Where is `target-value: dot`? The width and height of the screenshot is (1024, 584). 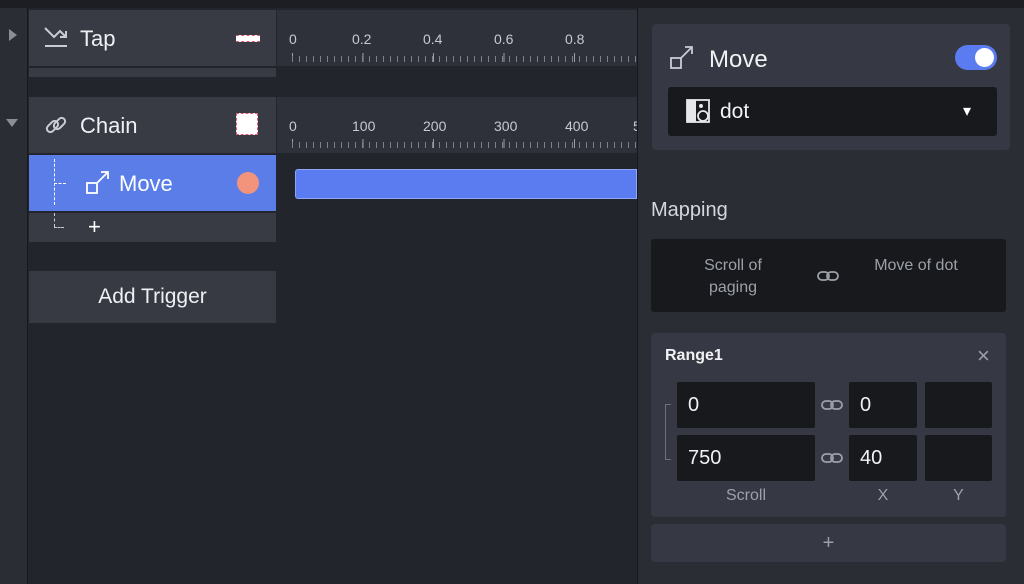
target-value: dot is located at coordinates (735, 111).